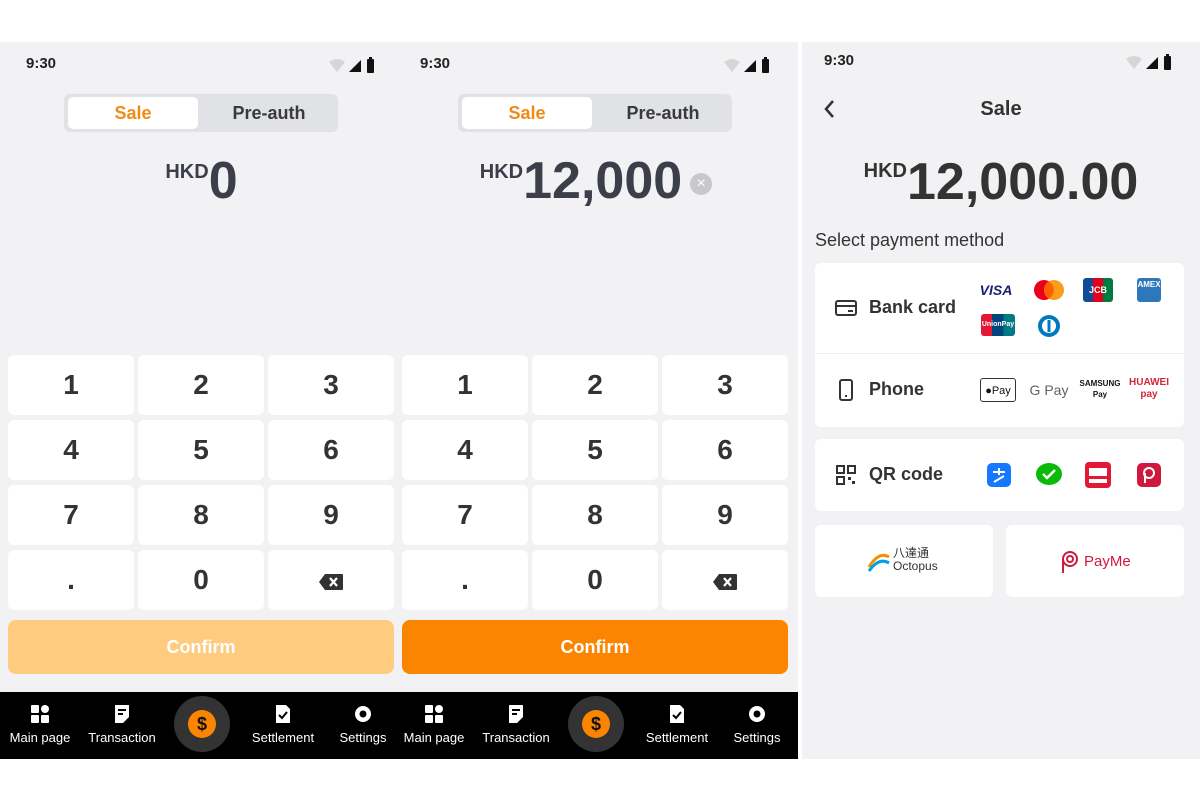 The height and width of the screenshot is (800, 1200). Describe the element at coordinates (1049, 290) in the screenshot. I see `mastercard-logo` at that location.